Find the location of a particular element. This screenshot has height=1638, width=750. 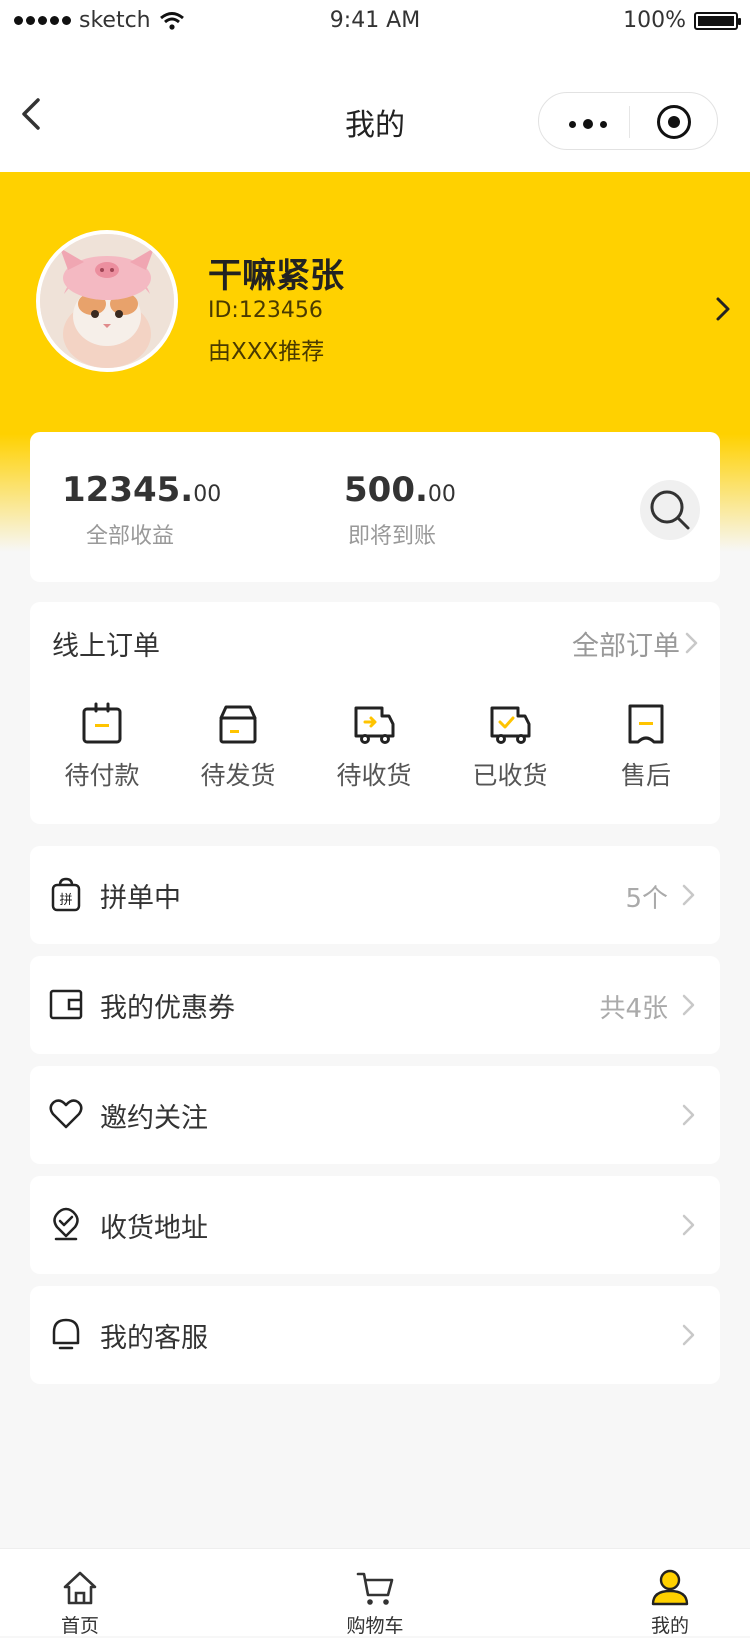

capsule-divider is located at coordinates (629, 122).